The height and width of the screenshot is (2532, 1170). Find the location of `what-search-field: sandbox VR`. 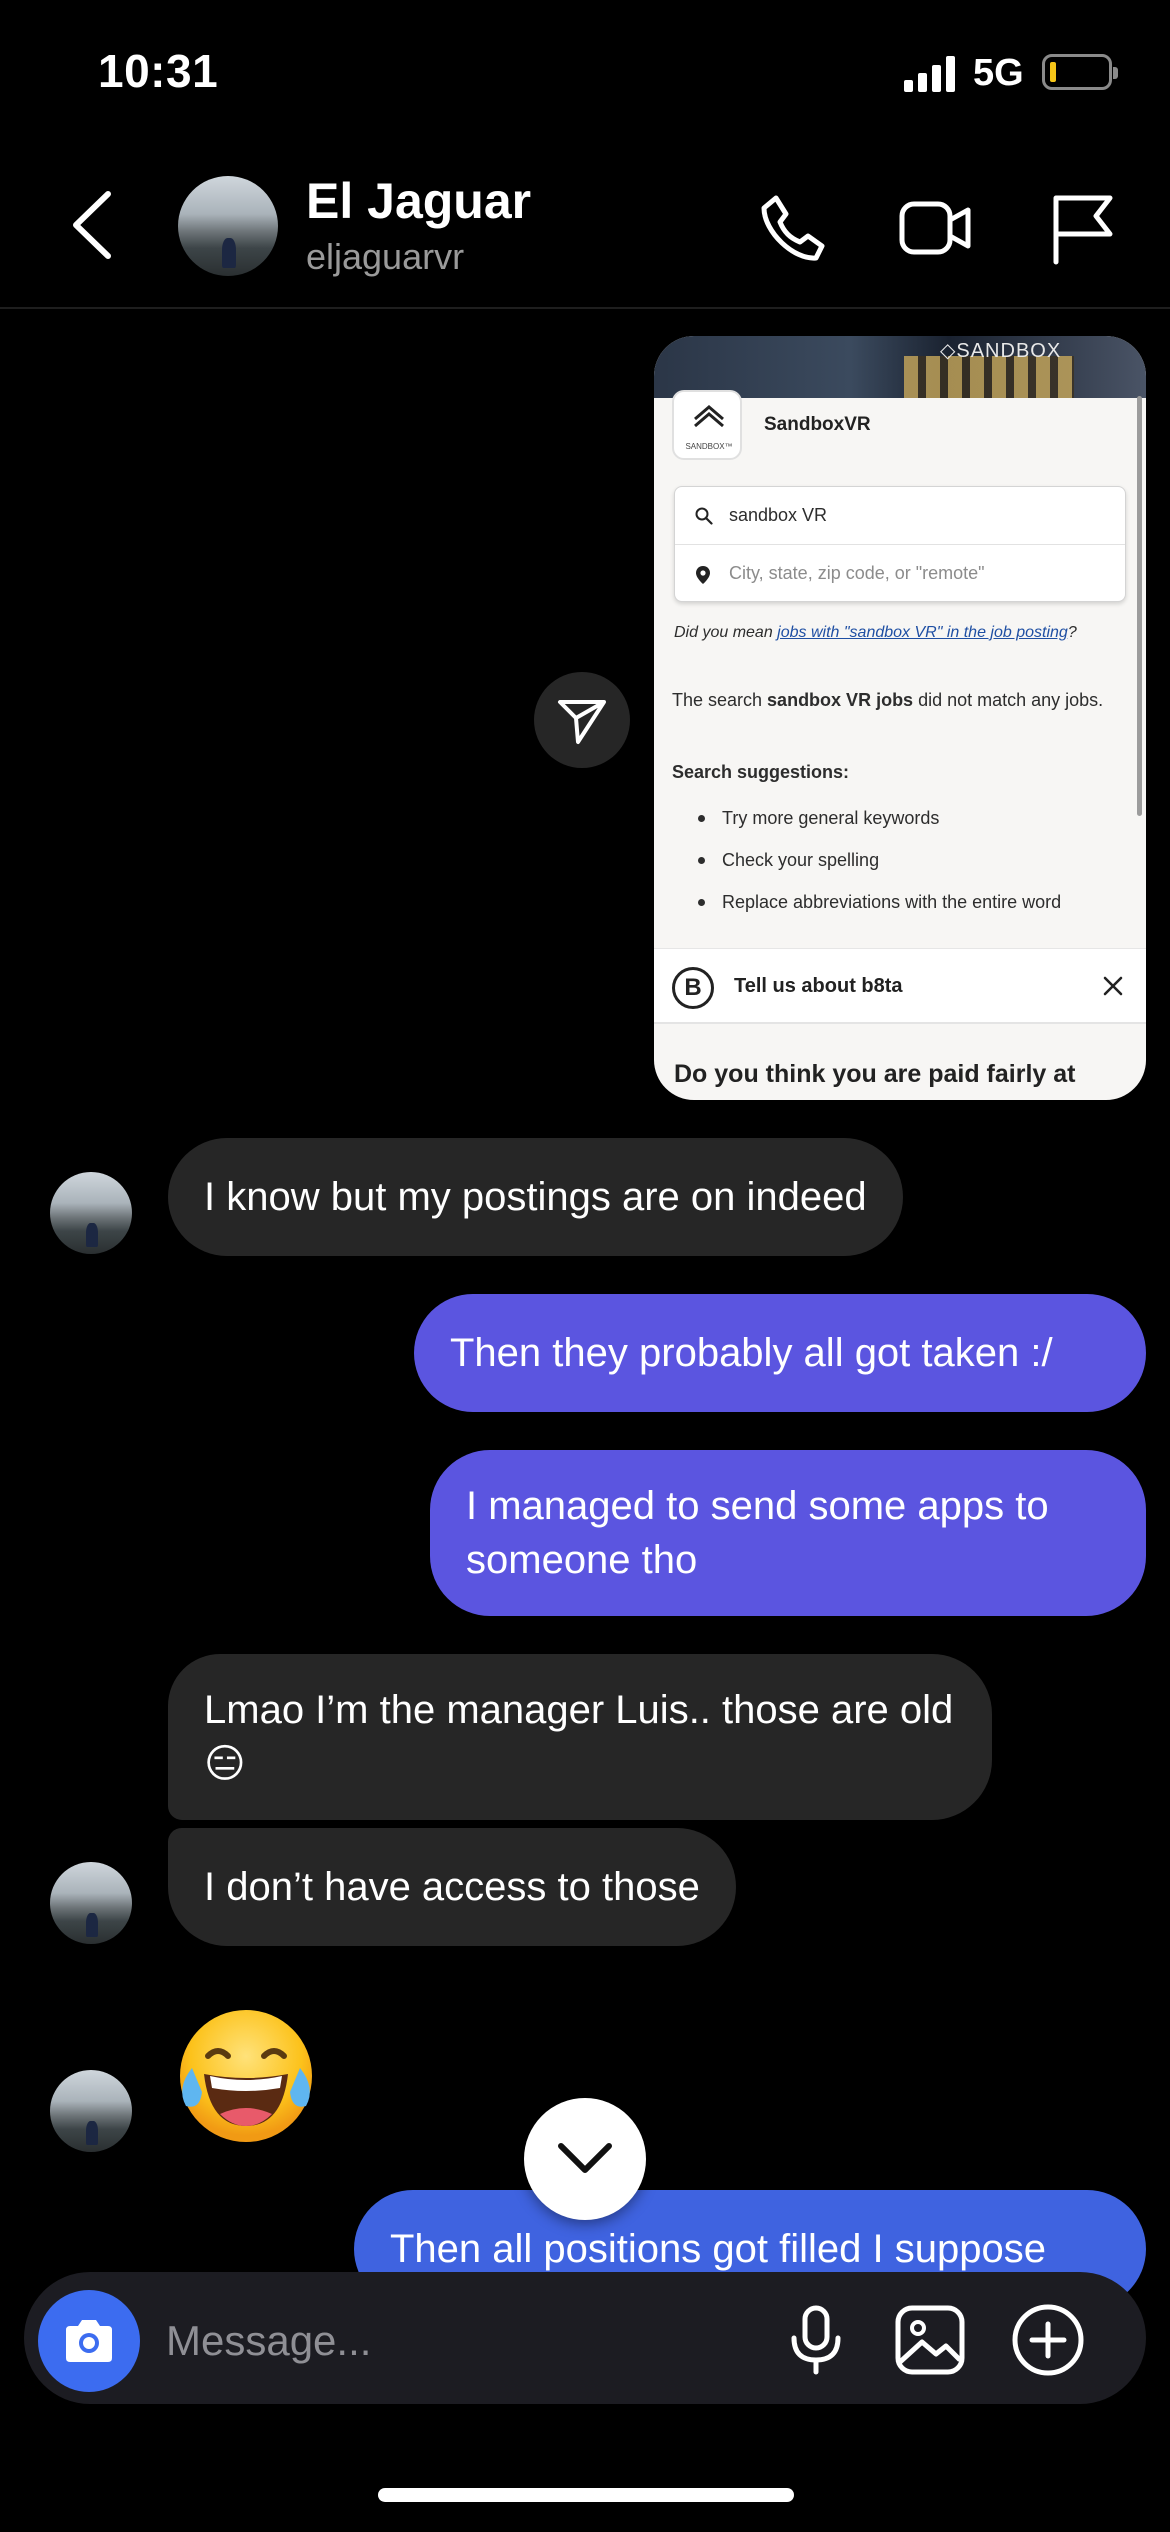

what-search-field: sandbox VR is located at coordinates (900, 516).